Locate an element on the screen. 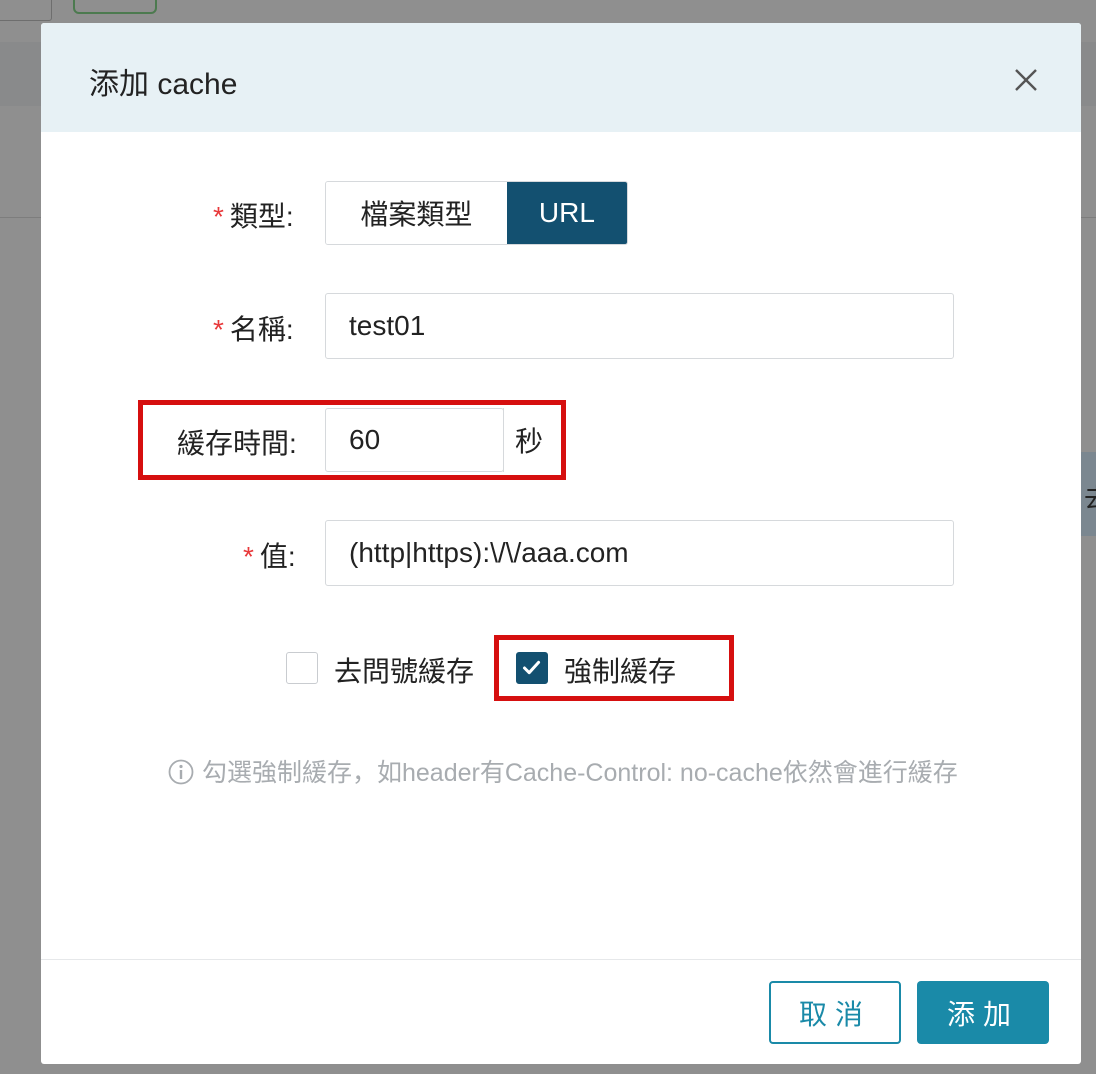 This screenshot has height=1074, width=1096. type-segmented-control: 檔案類型 URL is located at coordinates (476, 213).